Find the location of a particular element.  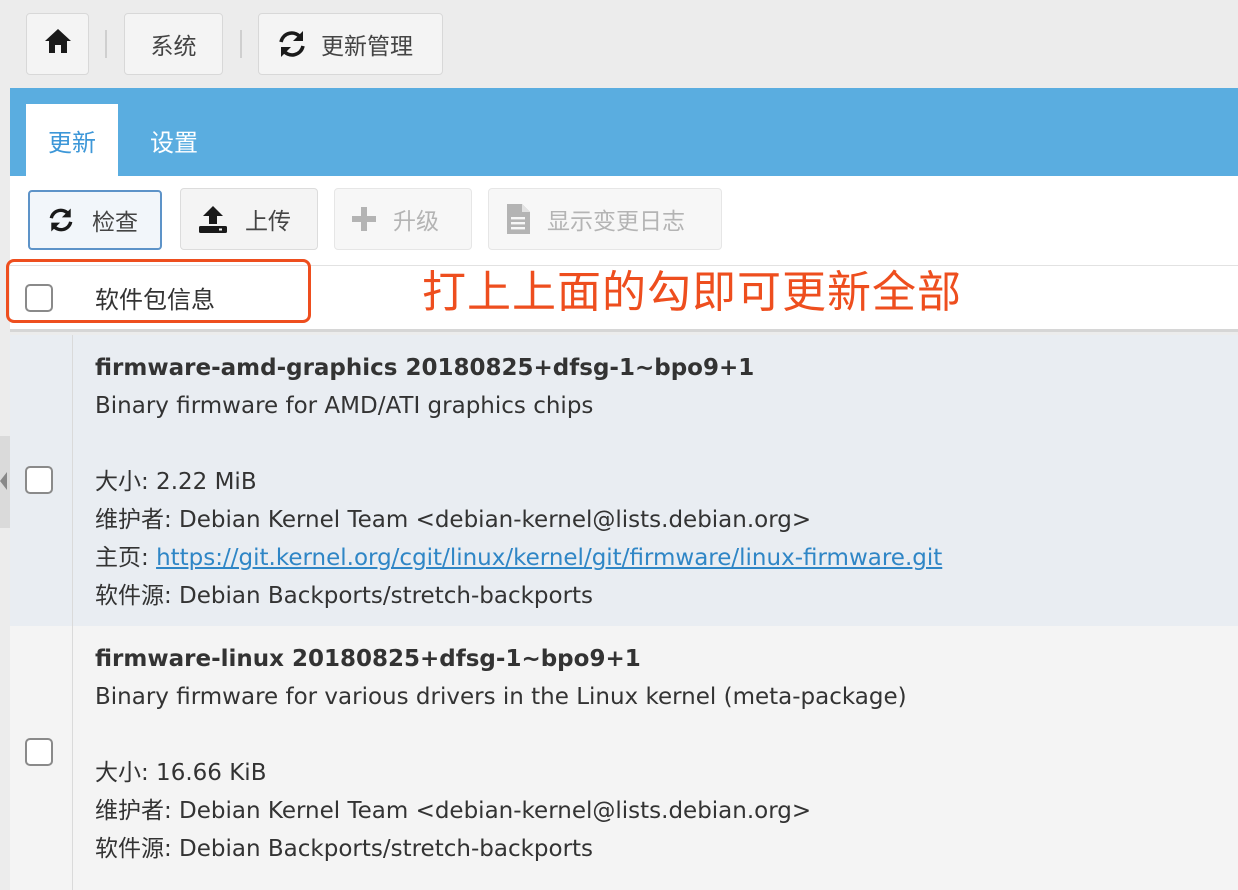

annotation-text: 打上上面的勾即可更新全部 is located at coordinates (692, 292).